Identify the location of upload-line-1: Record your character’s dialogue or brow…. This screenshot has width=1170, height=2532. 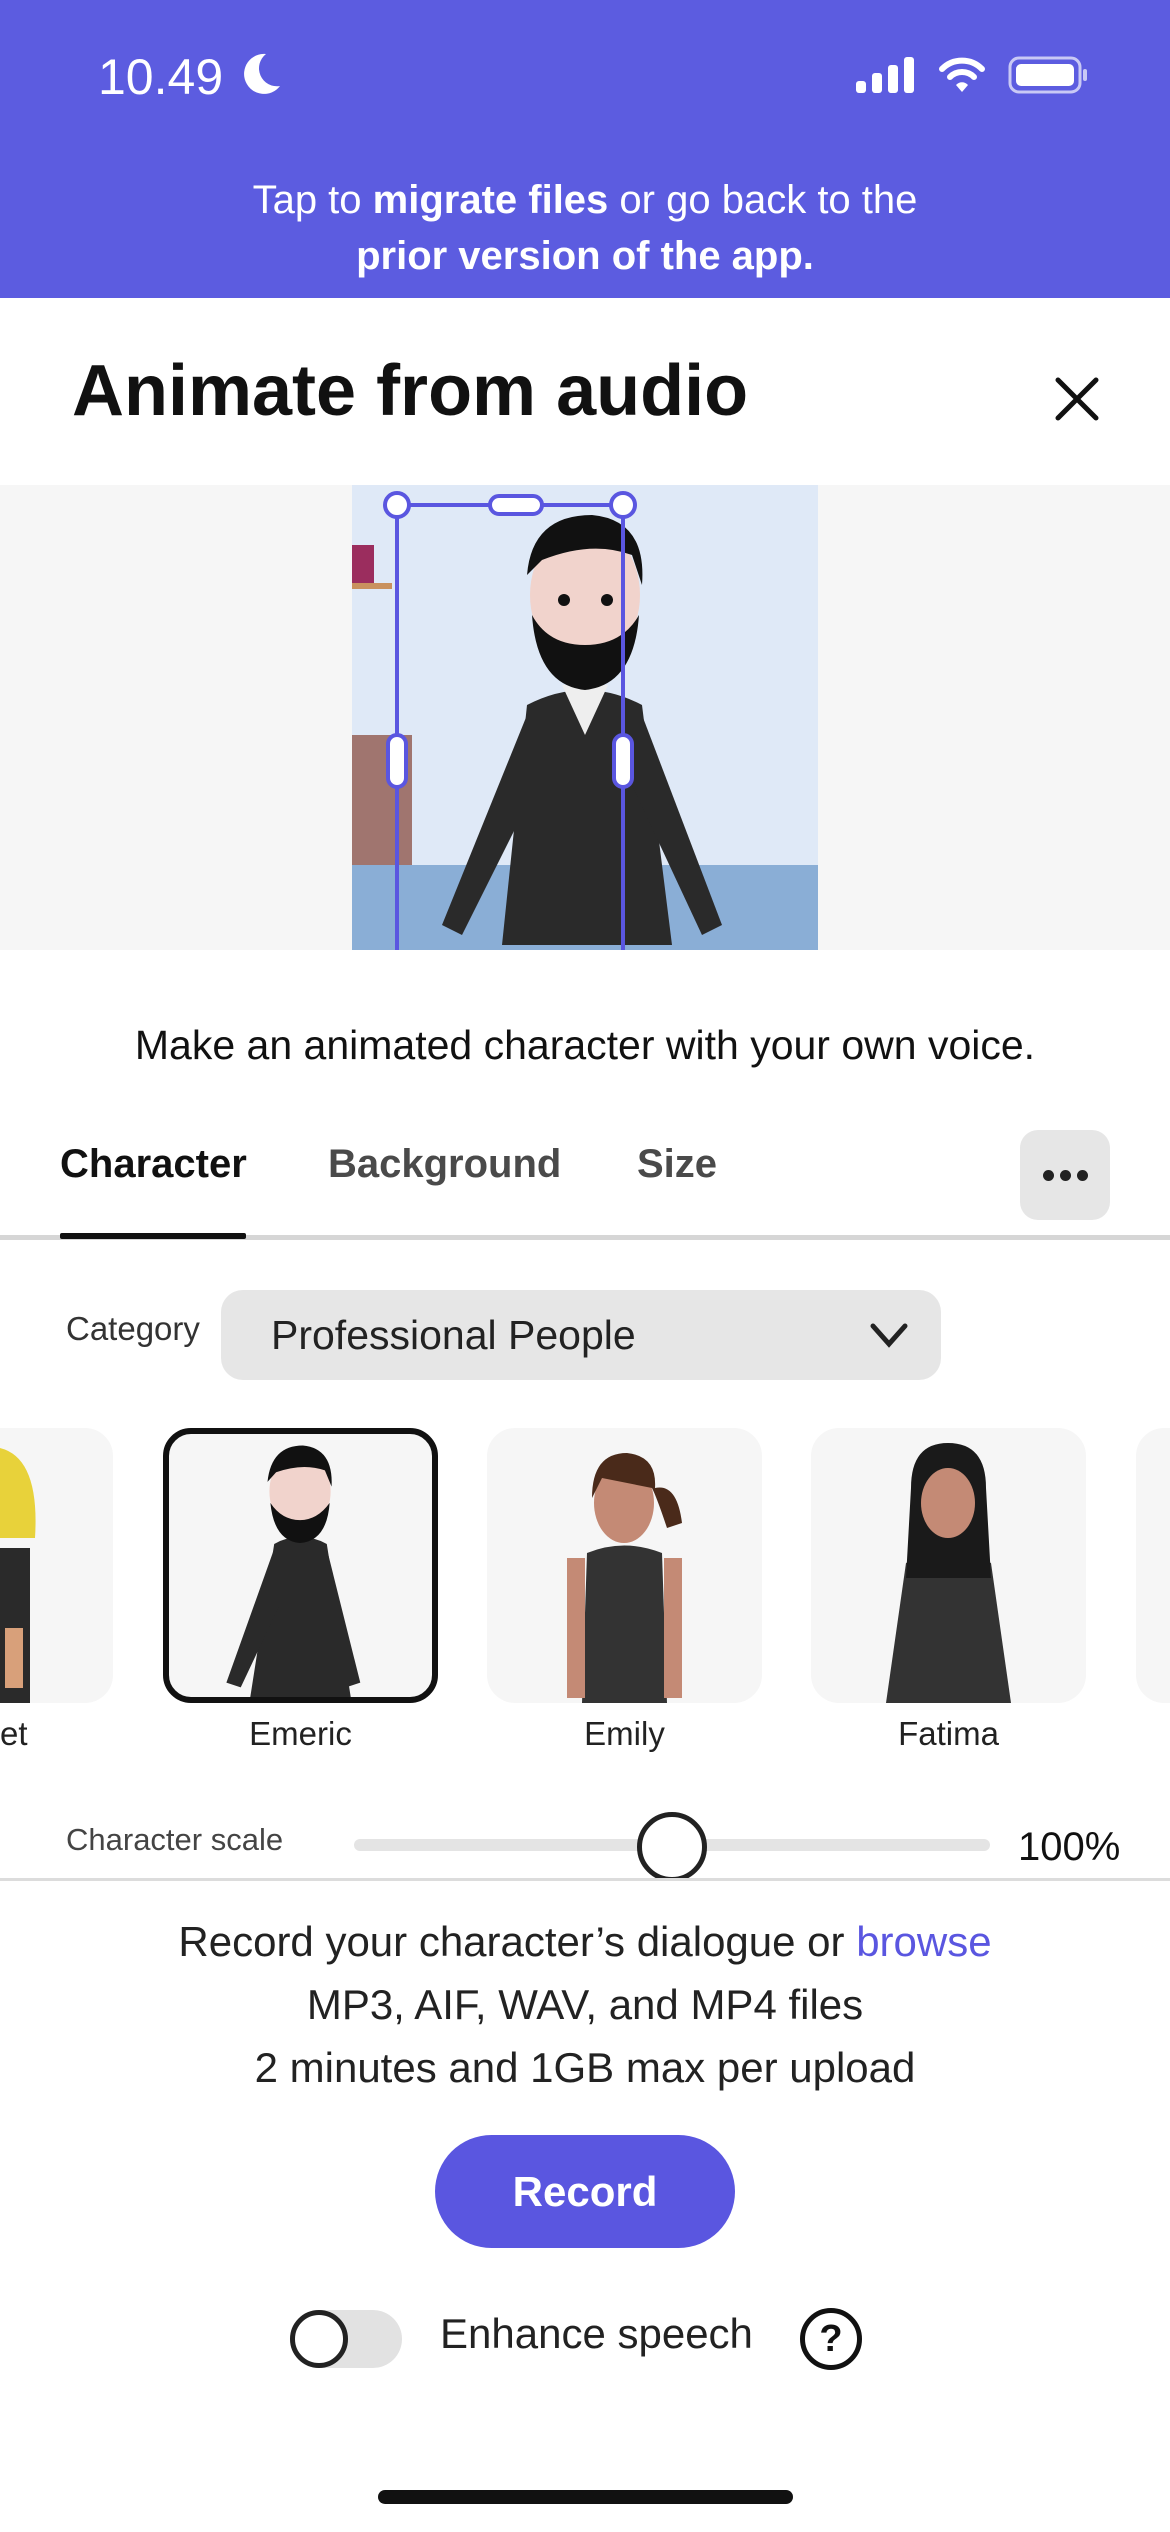
(585, 1942).